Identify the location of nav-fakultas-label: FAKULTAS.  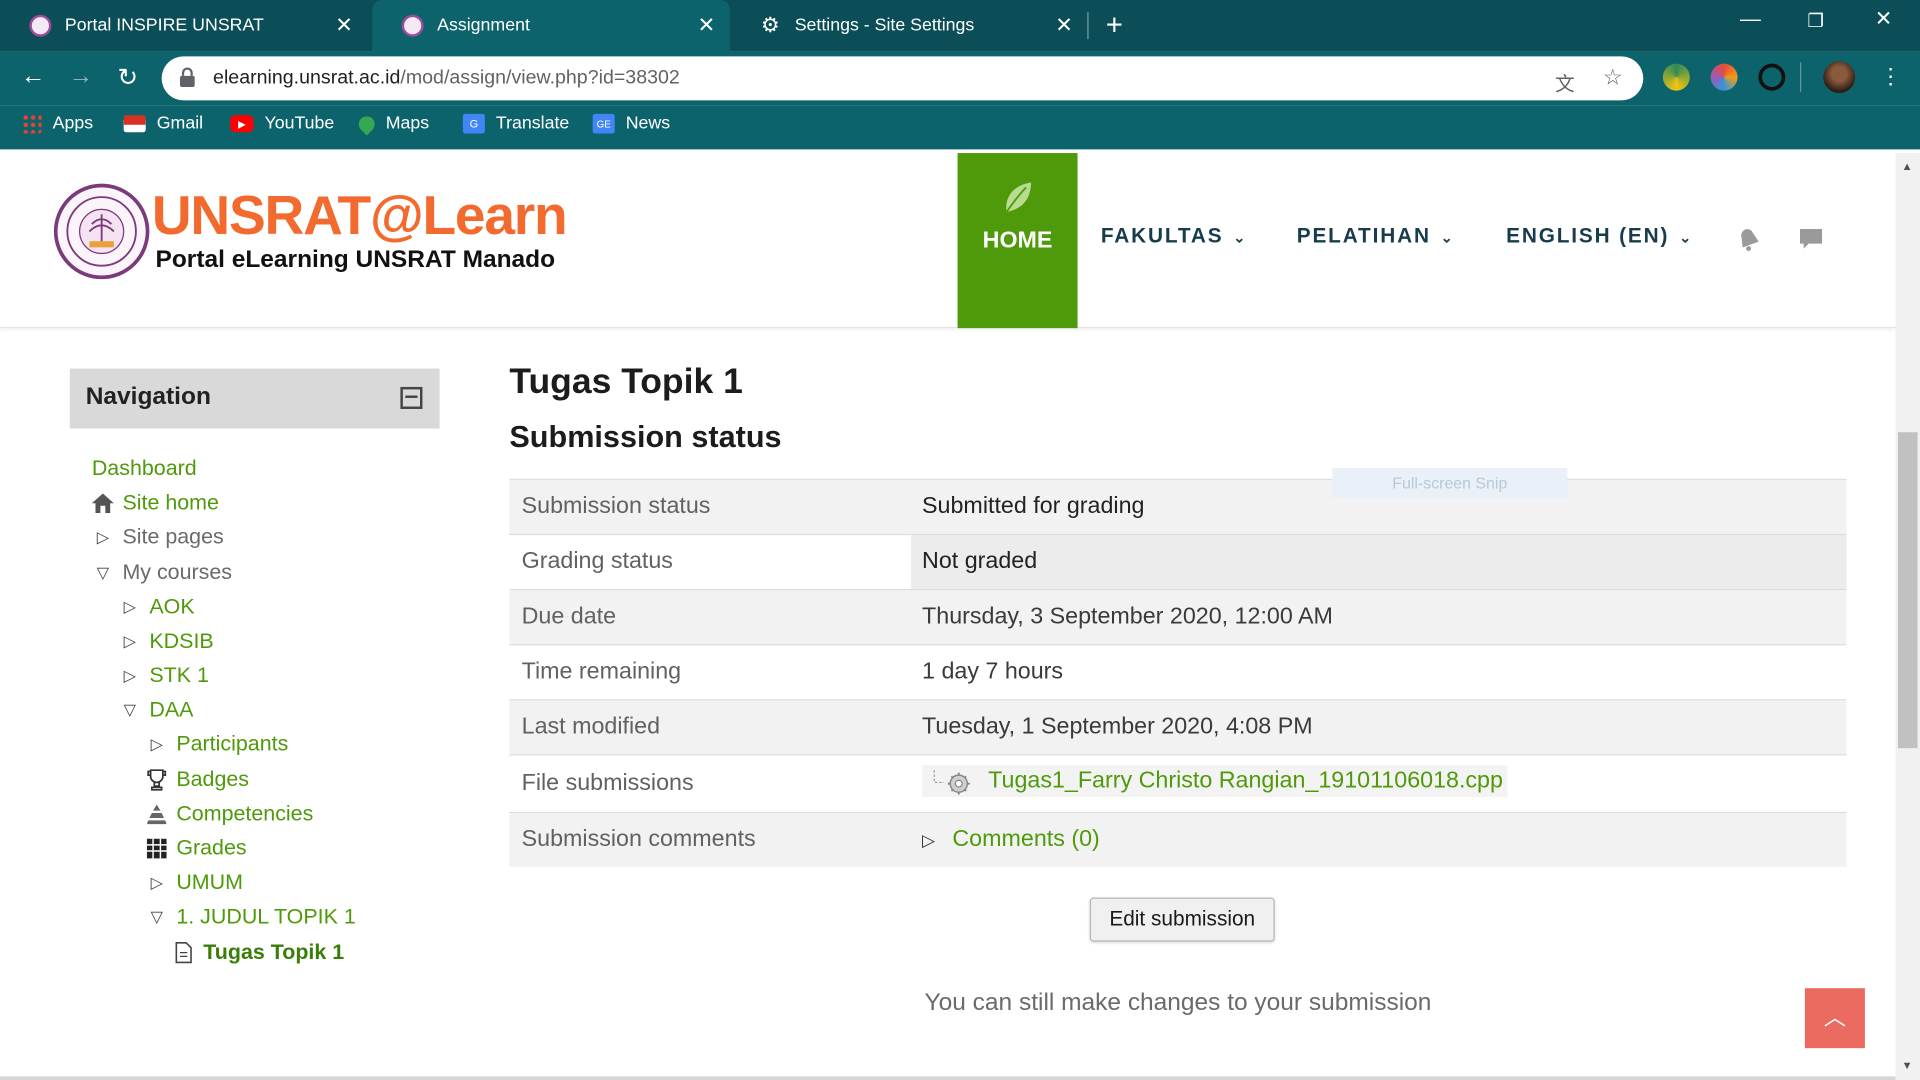
(1162, 236).